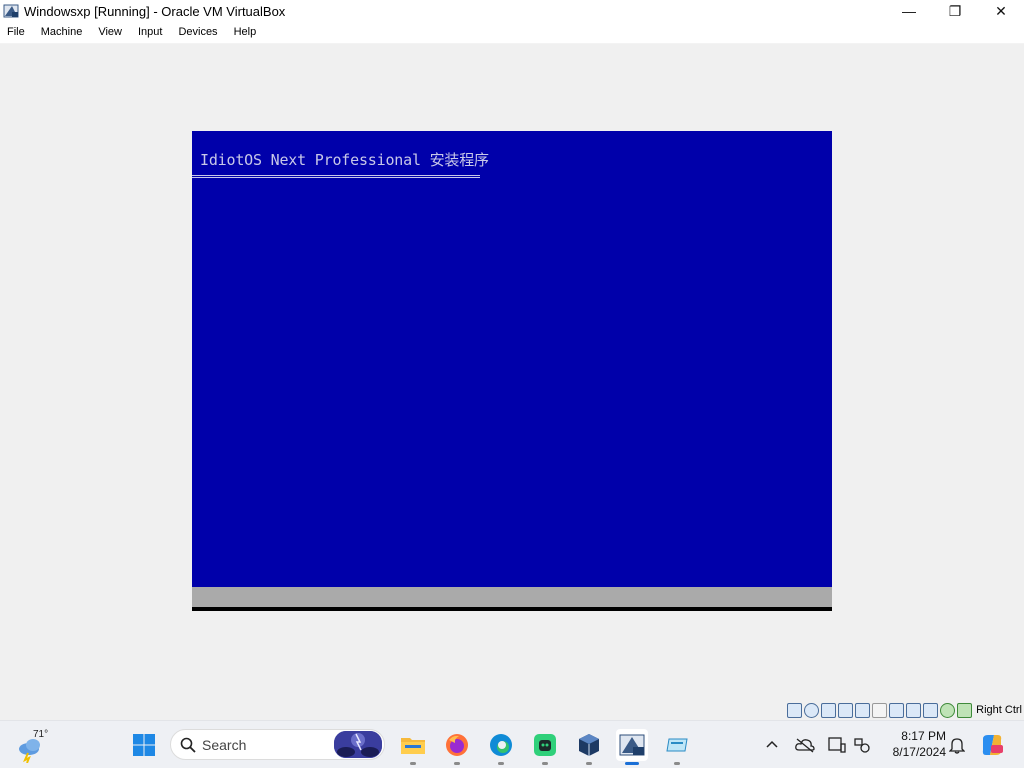 This screenshot has height=768, width=1024. I want to click on start-button, so click(144, 745).